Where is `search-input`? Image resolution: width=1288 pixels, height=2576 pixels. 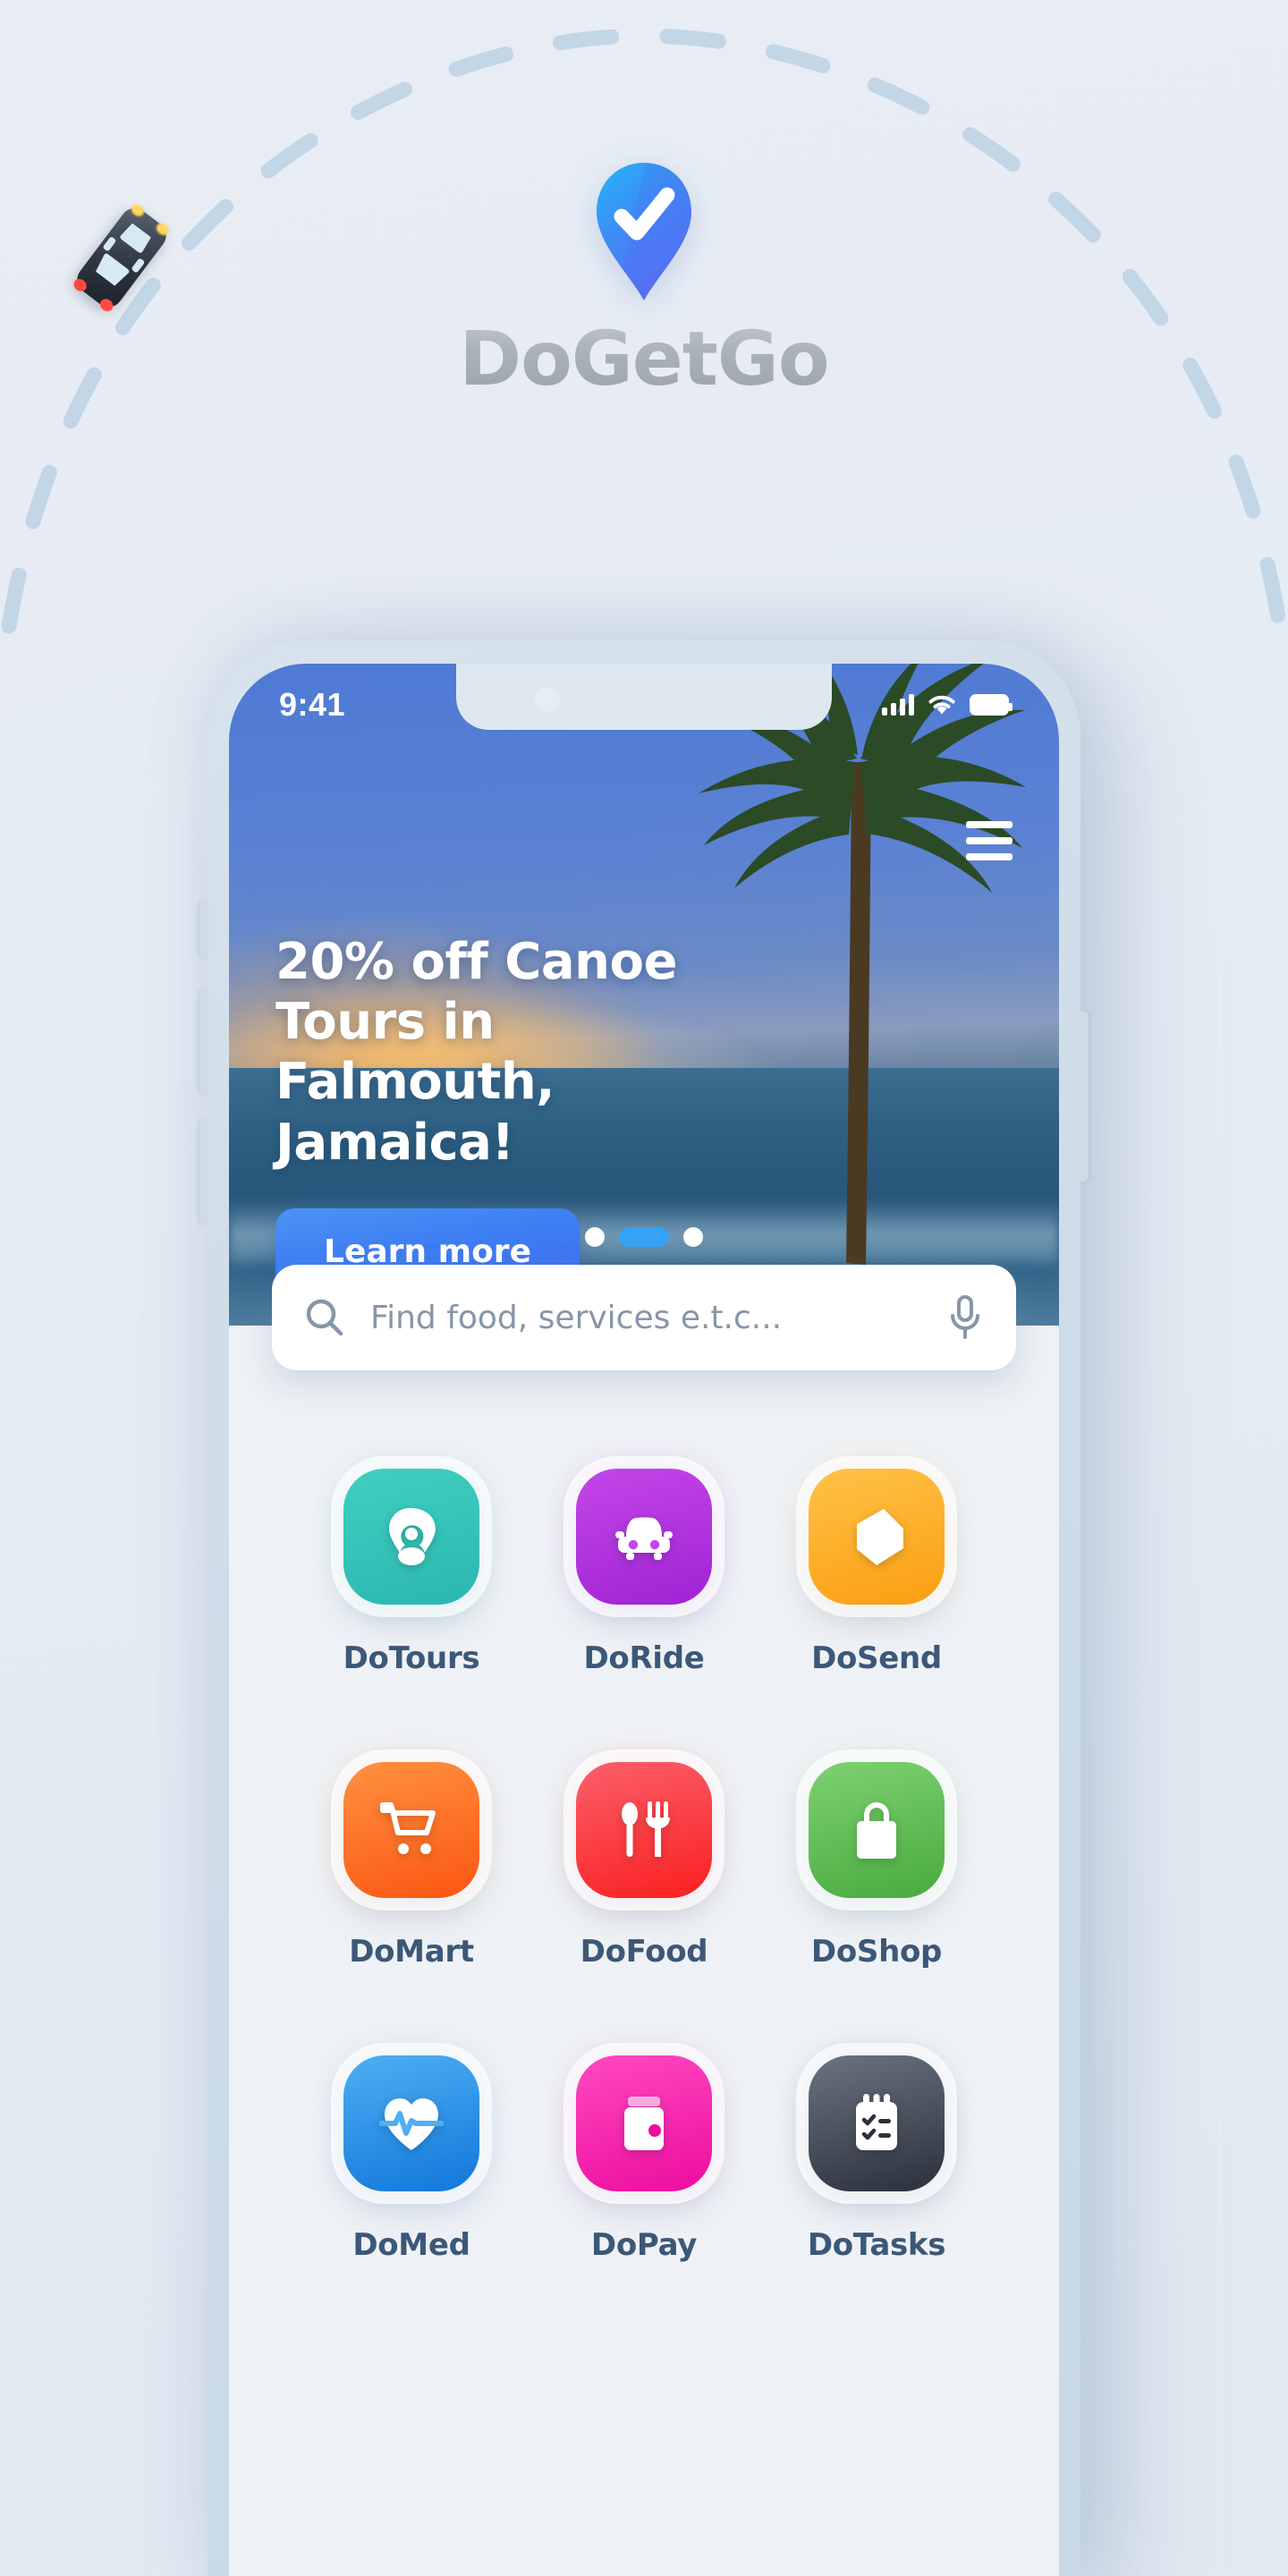
search-input is located at coordinates (645, 1317).